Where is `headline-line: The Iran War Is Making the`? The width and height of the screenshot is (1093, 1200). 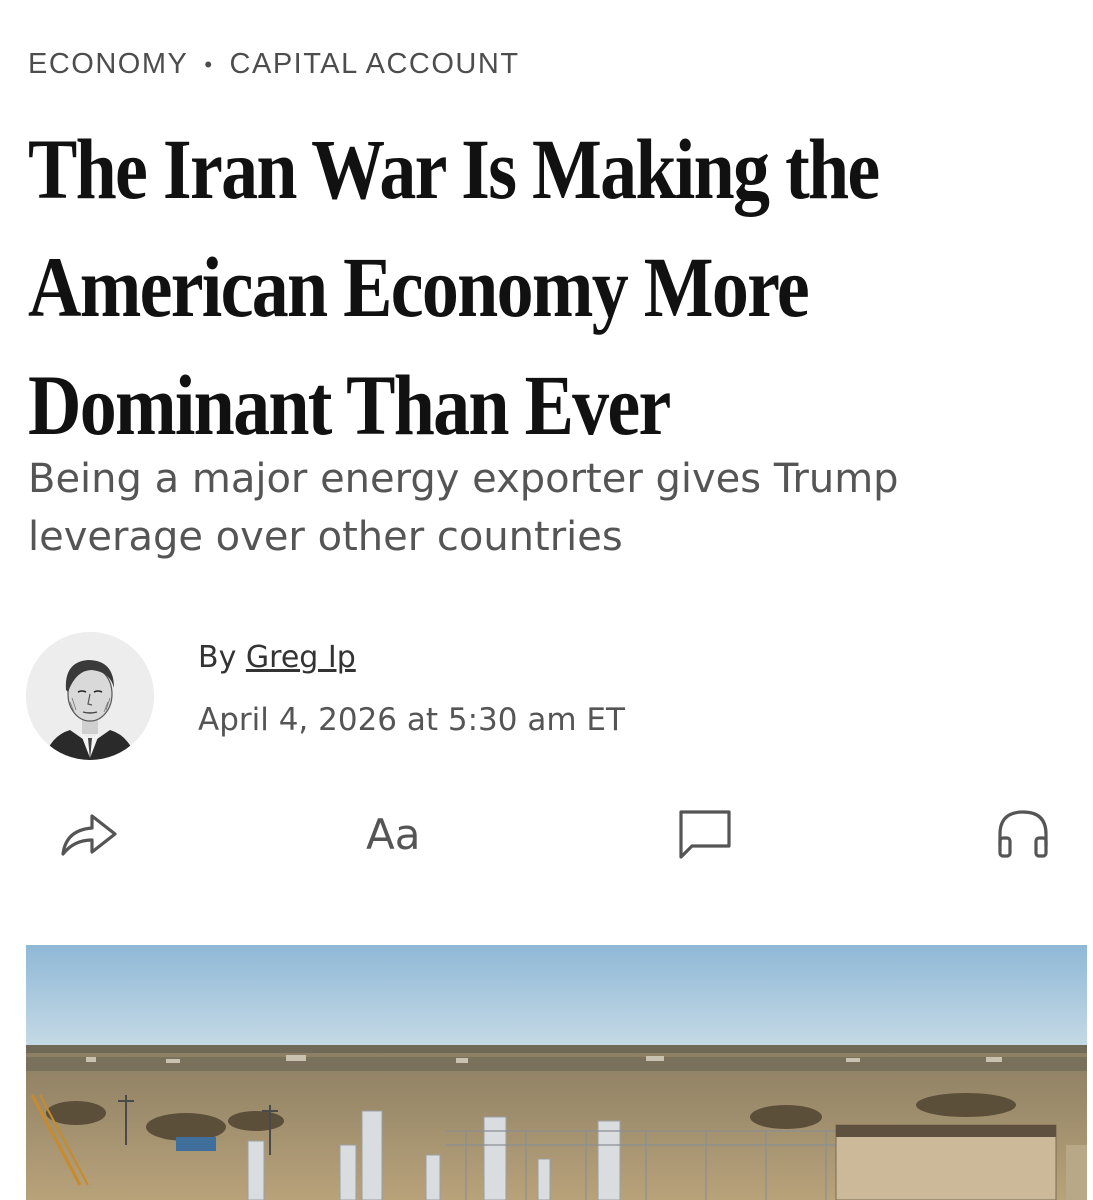 headline-line: The Iran War Is Making the is located at coordinates (454, 169).